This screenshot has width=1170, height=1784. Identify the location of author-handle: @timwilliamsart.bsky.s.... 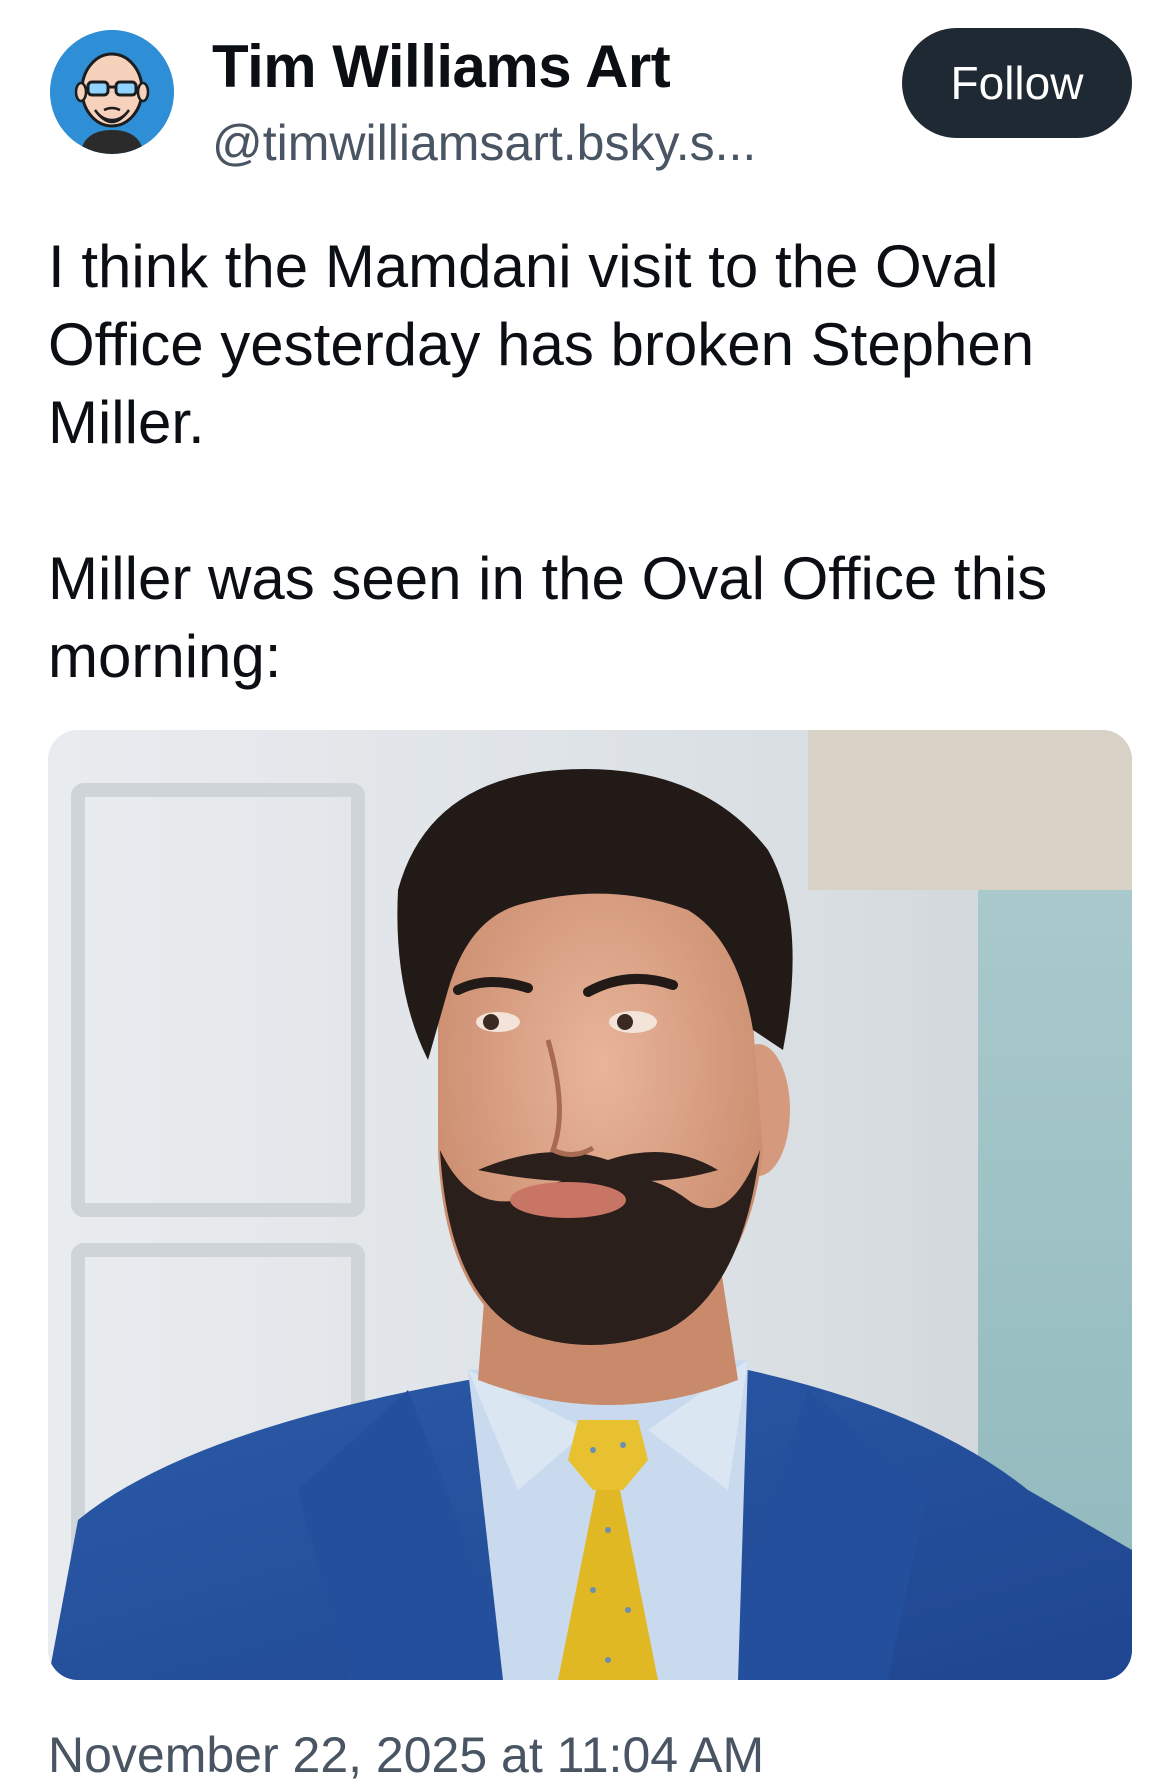
(484, 143).